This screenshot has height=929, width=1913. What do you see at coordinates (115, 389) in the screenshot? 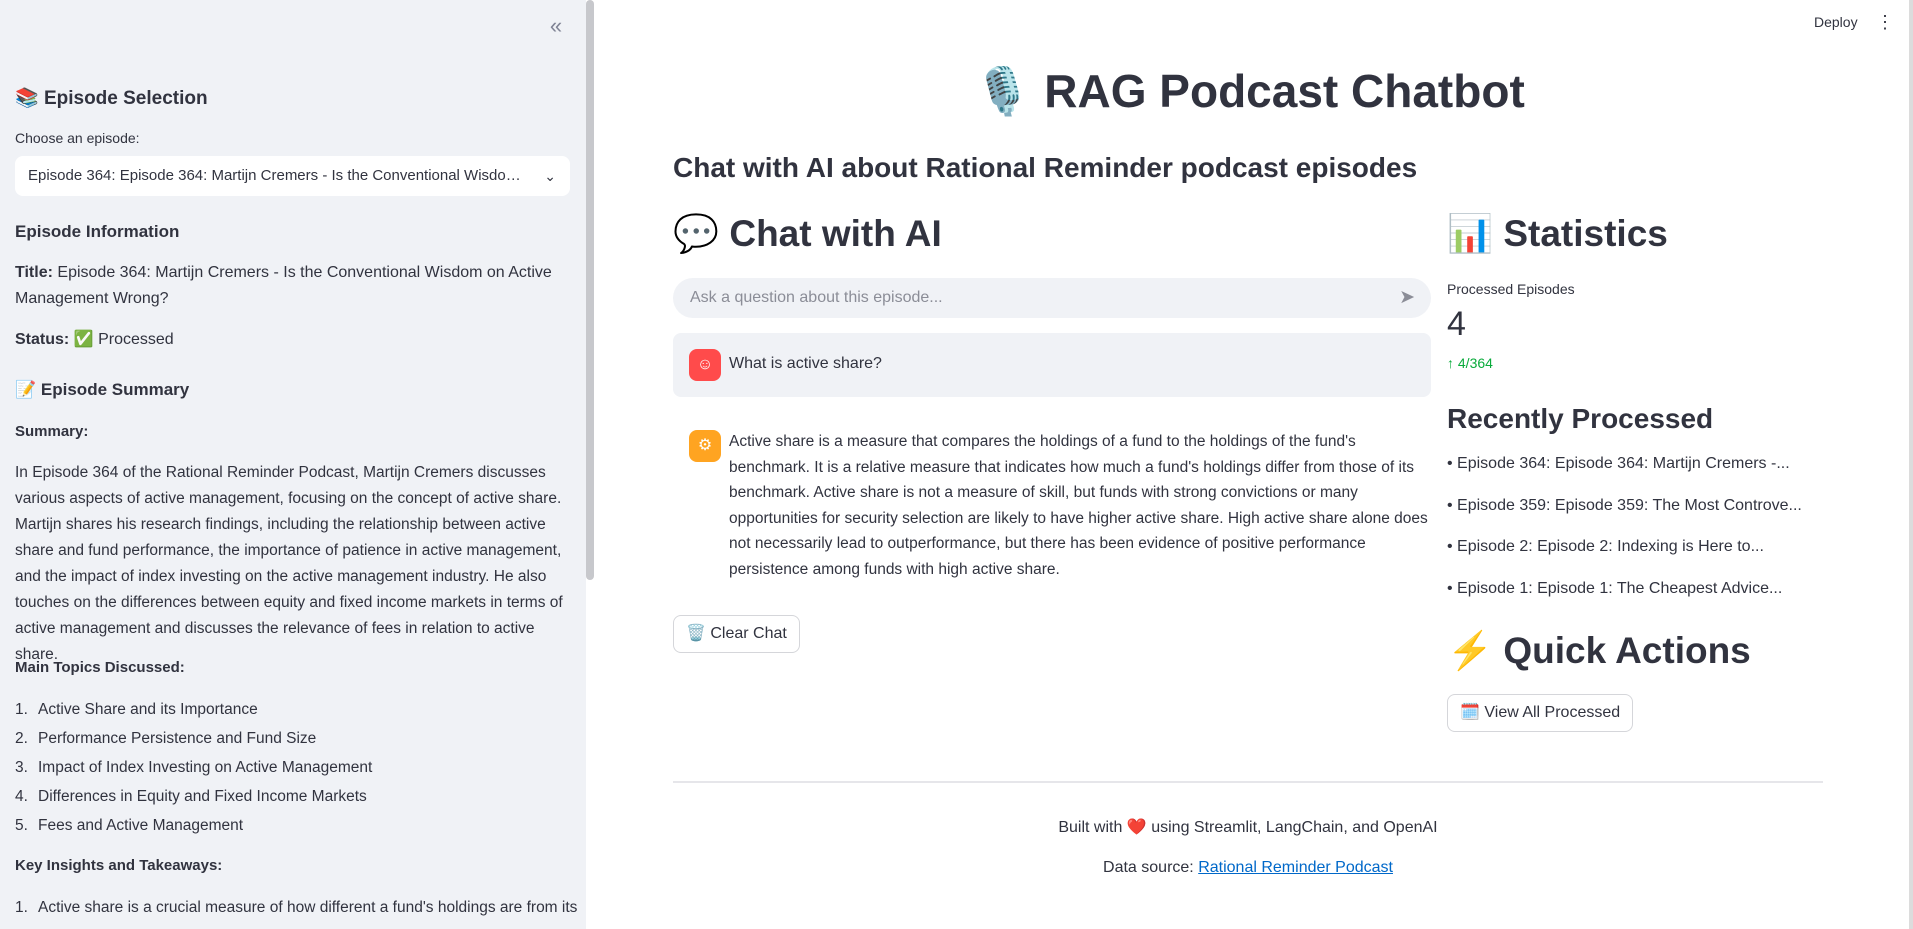
I see `episode-summary-heading-text: Episode Summary` at bounding box center [115, 389].